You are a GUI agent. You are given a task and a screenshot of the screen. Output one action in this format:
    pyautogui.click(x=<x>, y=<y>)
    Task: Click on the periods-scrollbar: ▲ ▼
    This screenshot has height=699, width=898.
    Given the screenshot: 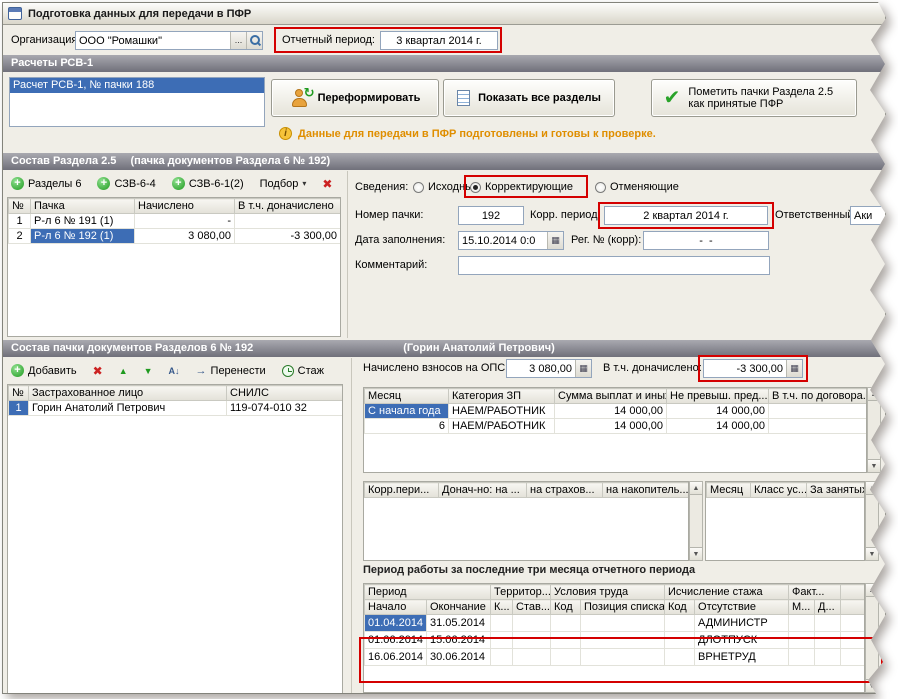 What is the action you would take?
    pyautogui.click(x=872, y=638)
    